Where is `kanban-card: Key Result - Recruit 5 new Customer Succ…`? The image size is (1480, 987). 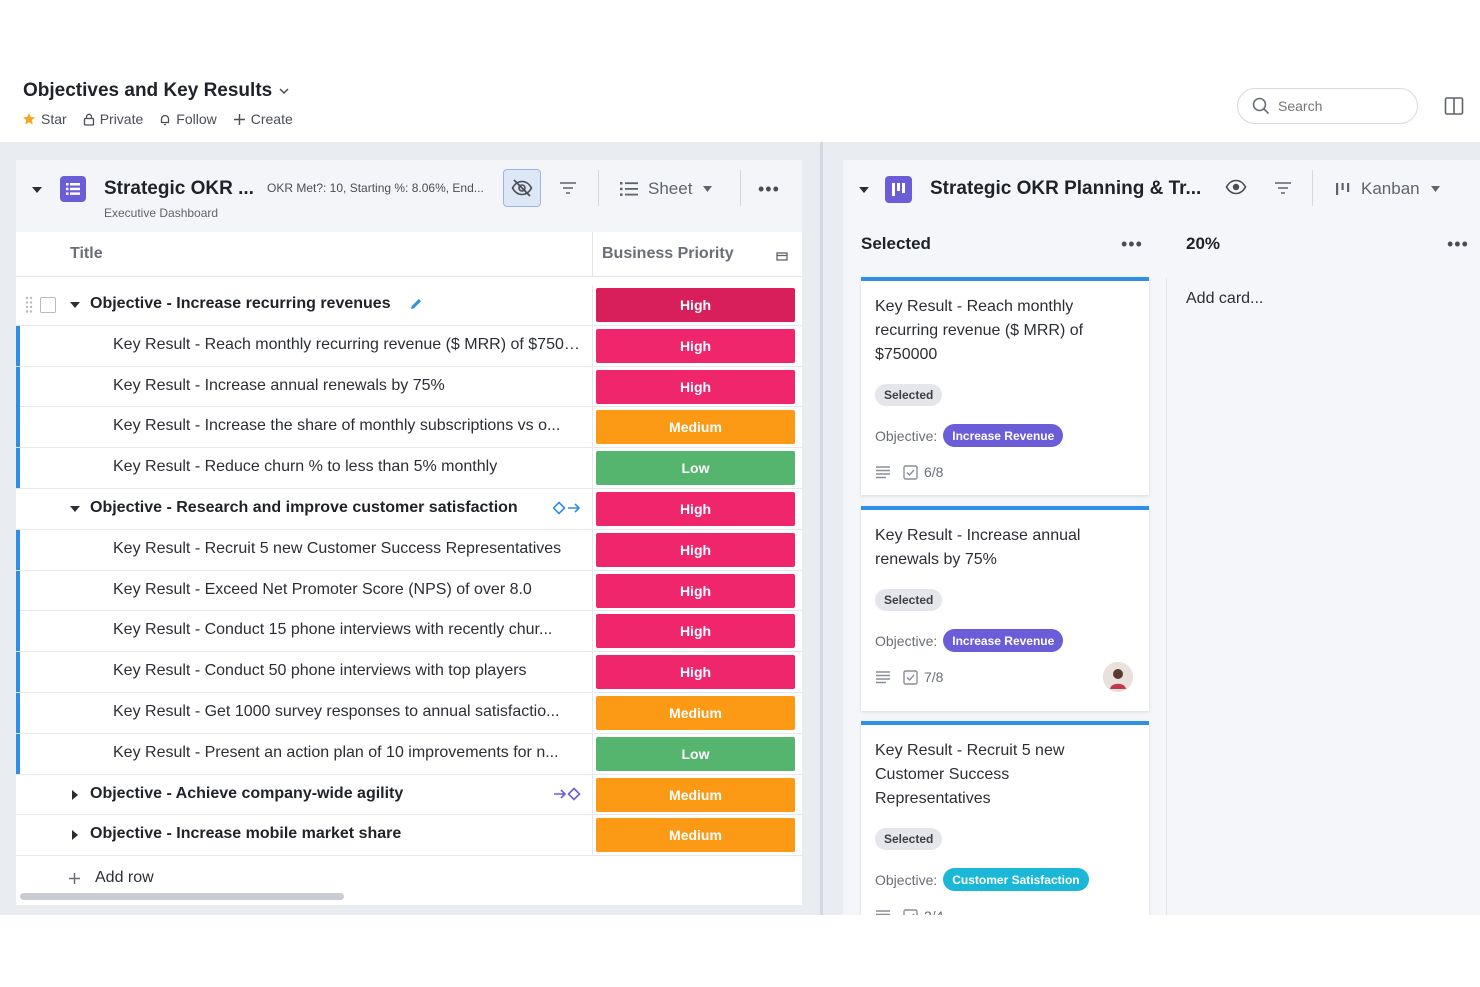 kanban-card: Key Result - Recruit 5 new Customer Succ… is located at coordinates (1005, 818).